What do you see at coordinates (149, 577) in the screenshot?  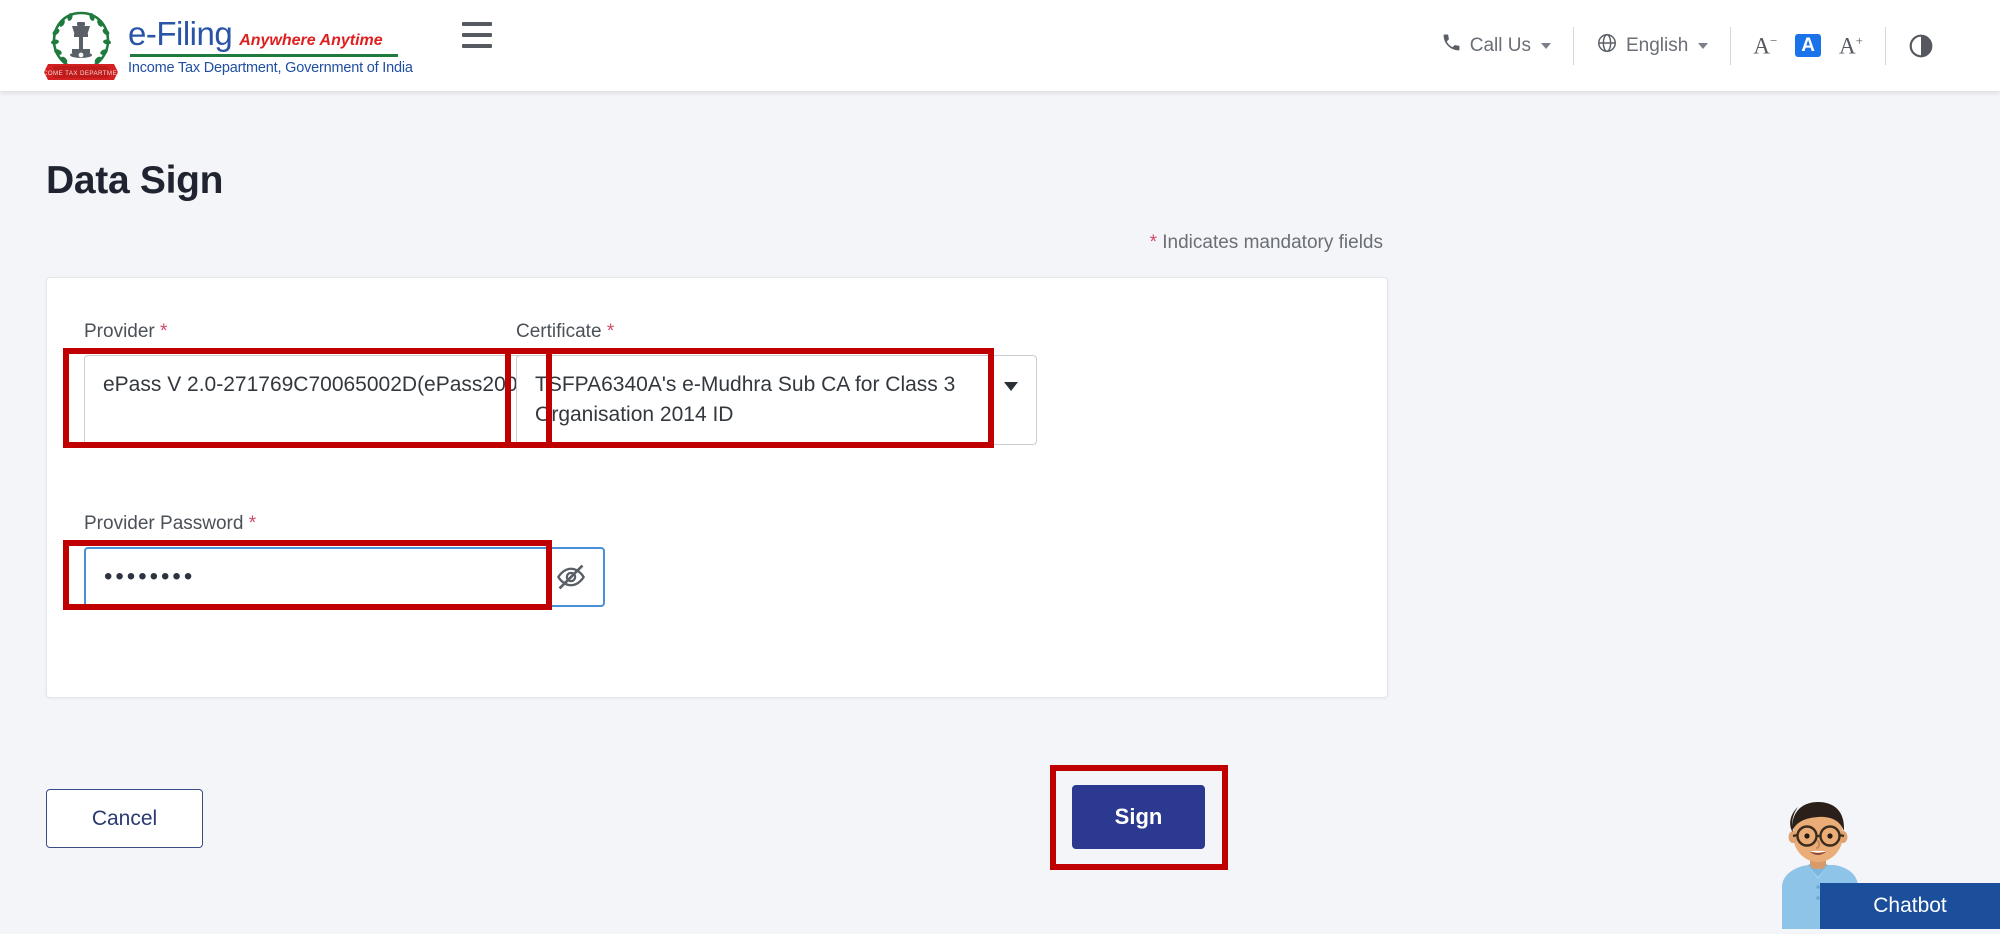 I see `provider-password-value: ••••••••` at bounding box center [149, 577].